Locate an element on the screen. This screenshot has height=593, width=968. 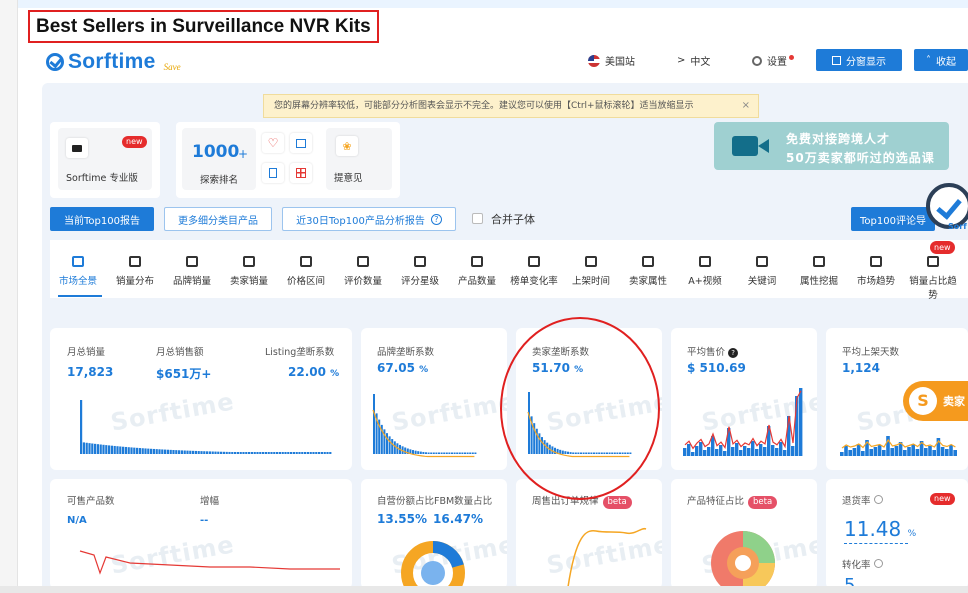
tab-top100-report: 当前Top100报告 is located at coordinates (102, 219).